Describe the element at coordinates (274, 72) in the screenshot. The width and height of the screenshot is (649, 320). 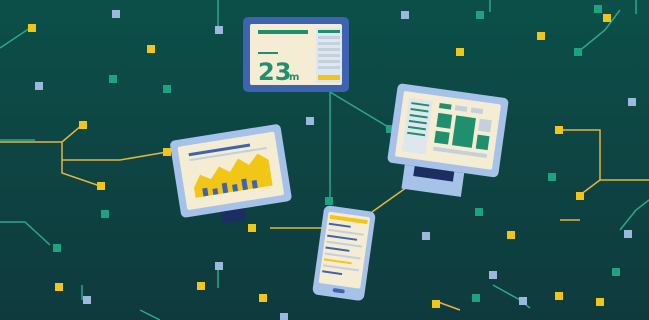
I see `big-number: 23` at that location.